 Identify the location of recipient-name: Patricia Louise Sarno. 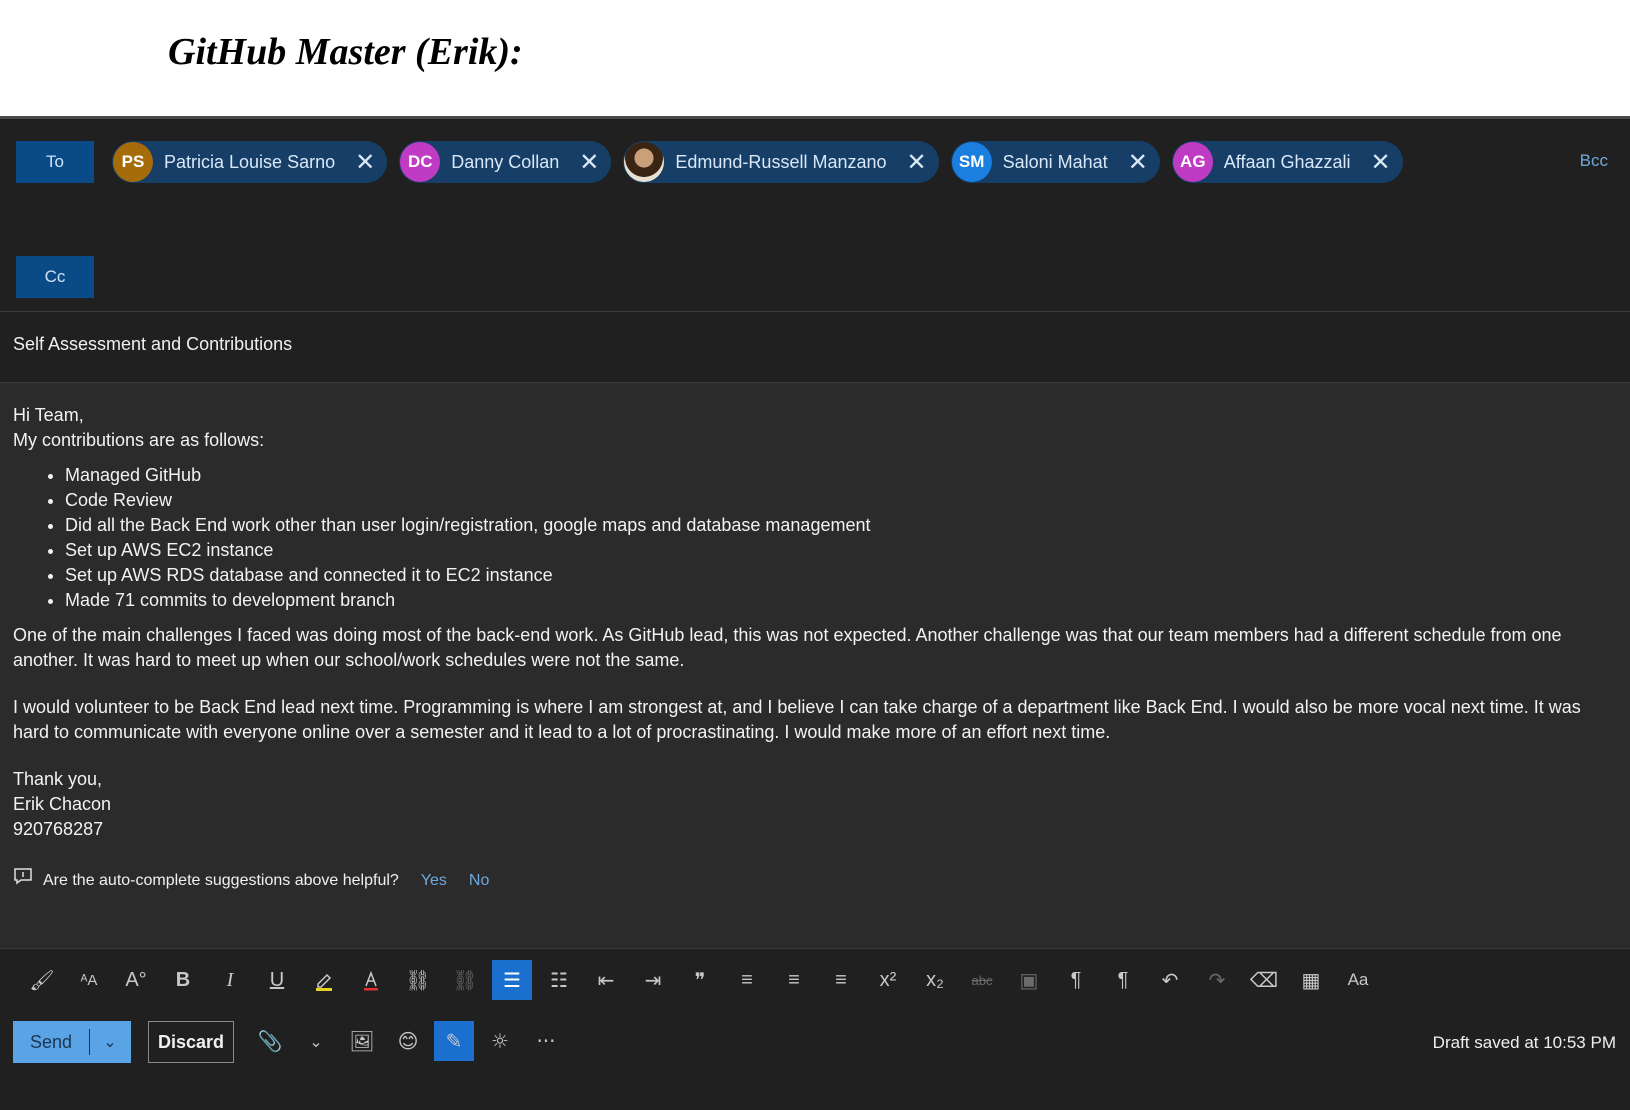
(250, 161).